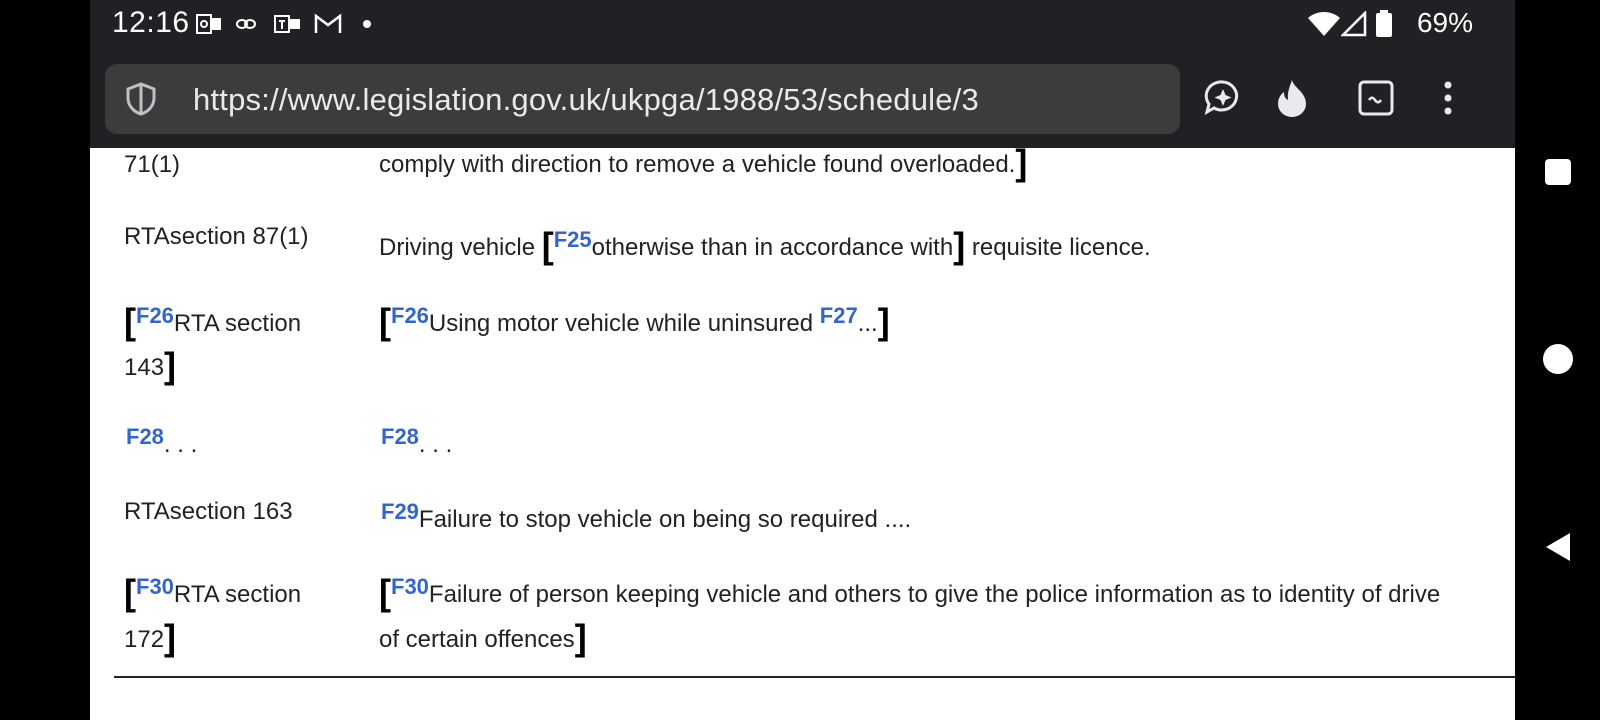  What do you see at coordinates (209, 24) in the screenshot?
I see `outlook-icon` at bounding box center [209, 24].